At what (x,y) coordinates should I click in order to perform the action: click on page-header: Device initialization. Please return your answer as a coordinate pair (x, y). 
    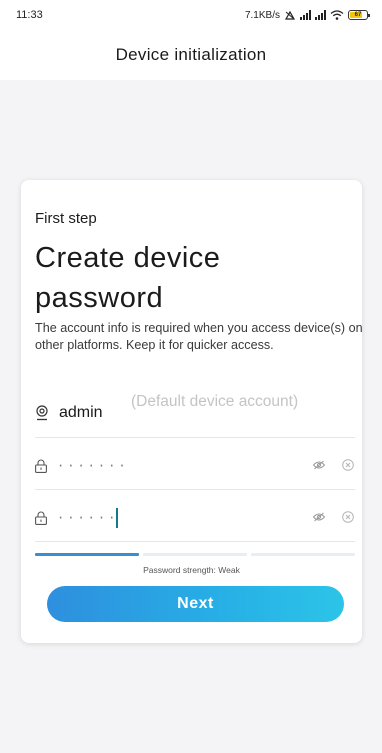
    Looking at the image, I should click on (191, 55).